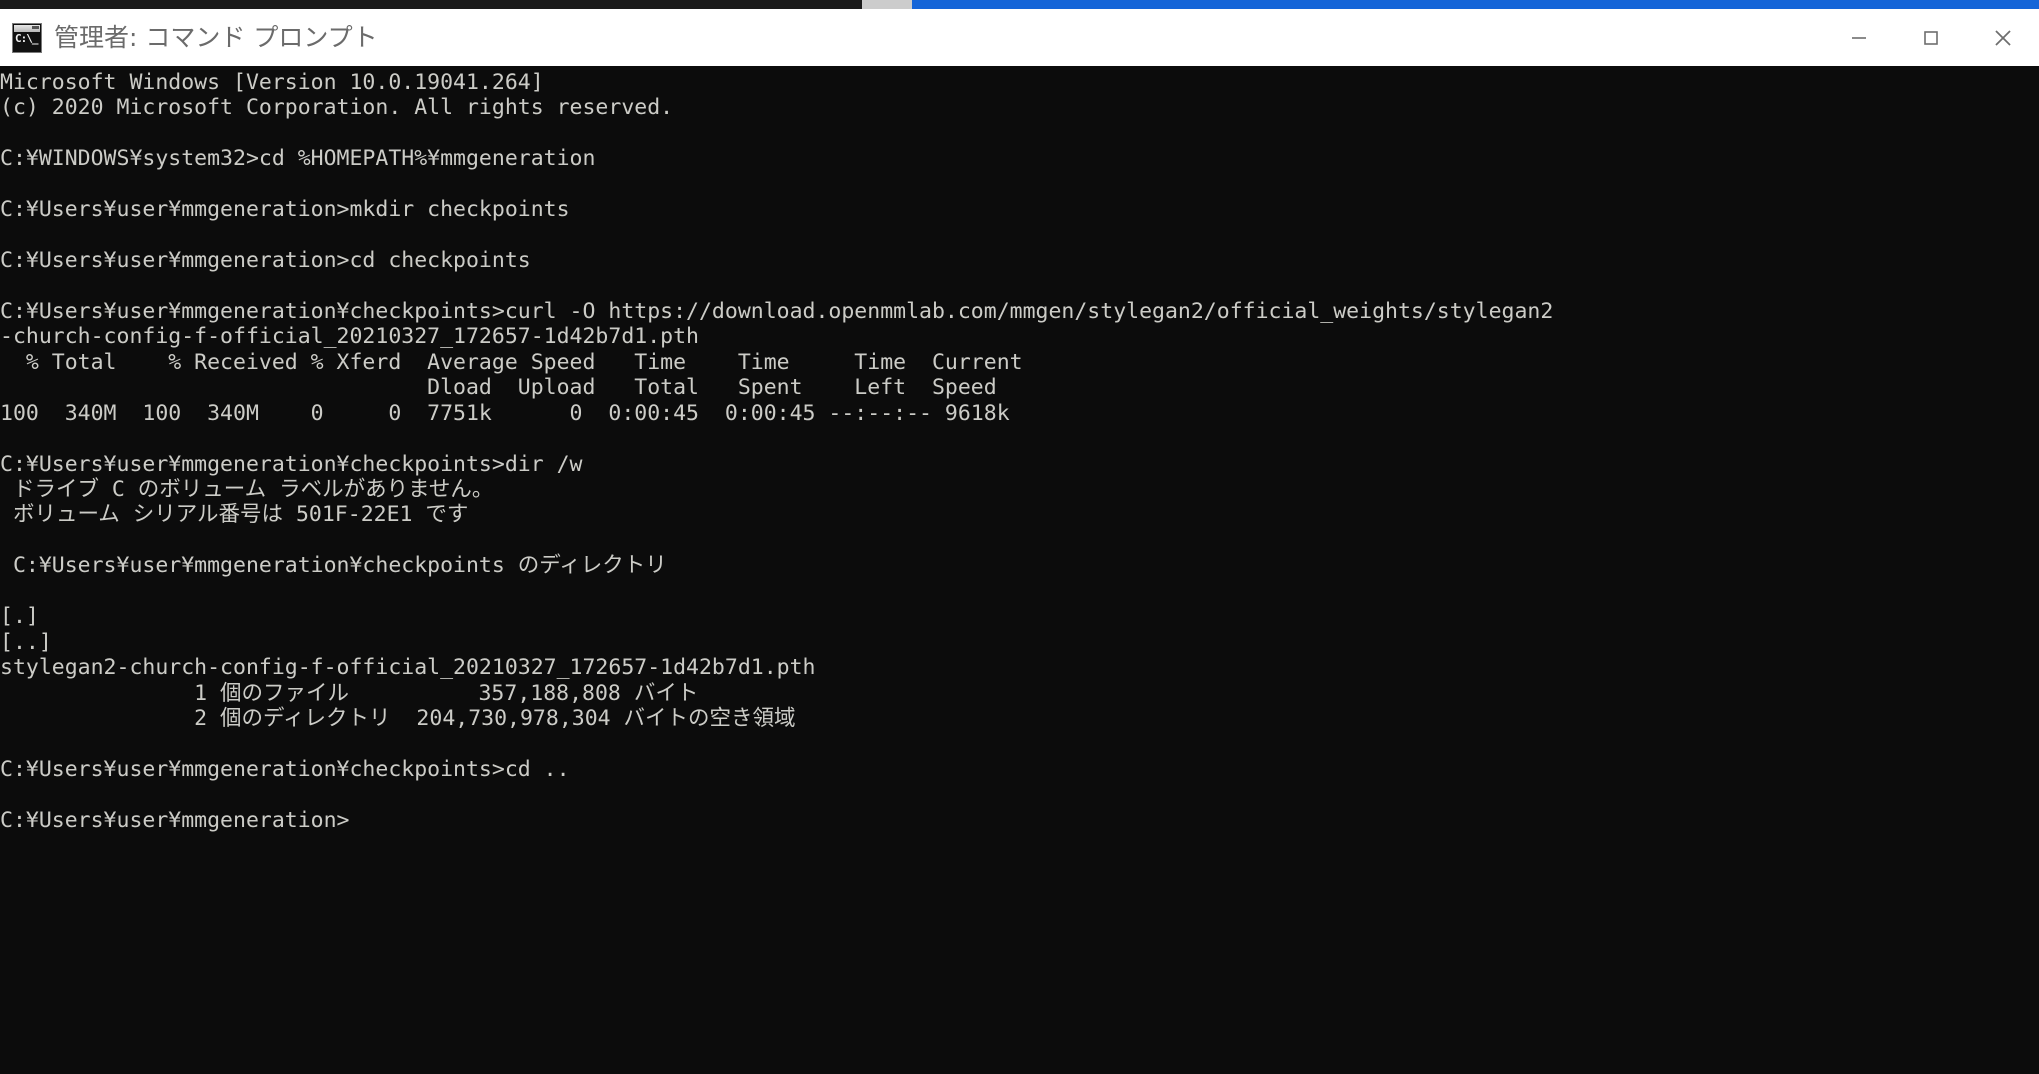  What do you see at coordinates (349, 693) in the screenshot?
I see `console-line: 1 個のファイル 357,188,808 バイト` at bounding box center [349, 693].